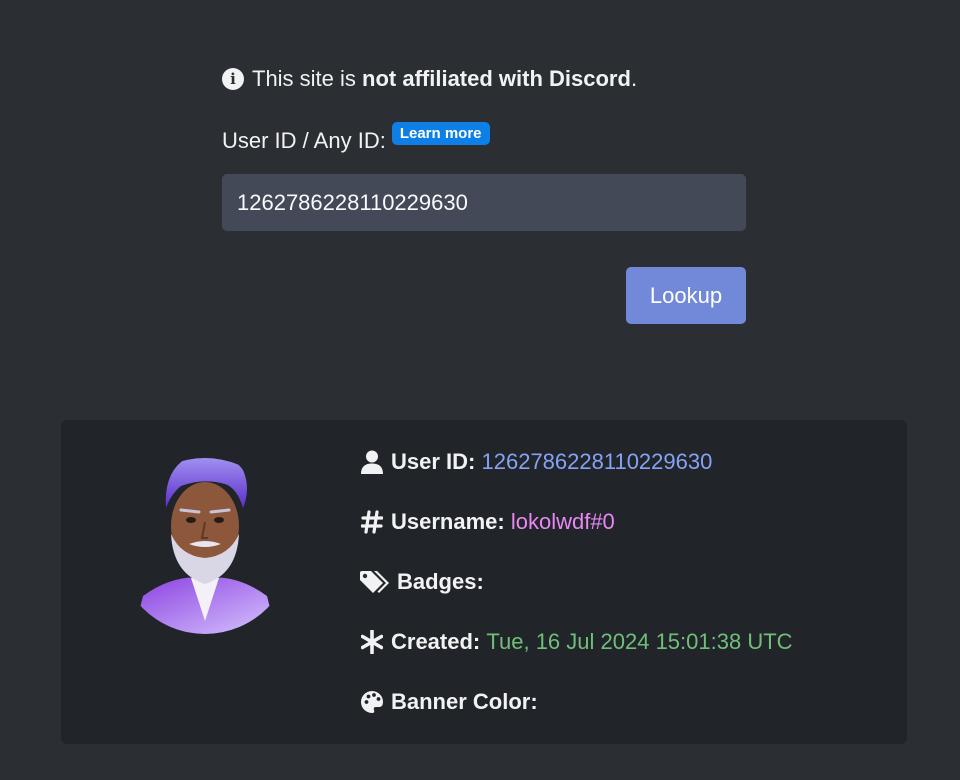 The image size is (960, 780). What do you see at coordinates (440, 581) in the screenshot?
I see `badges-label: Badges:` at bounding box center [440, 581].